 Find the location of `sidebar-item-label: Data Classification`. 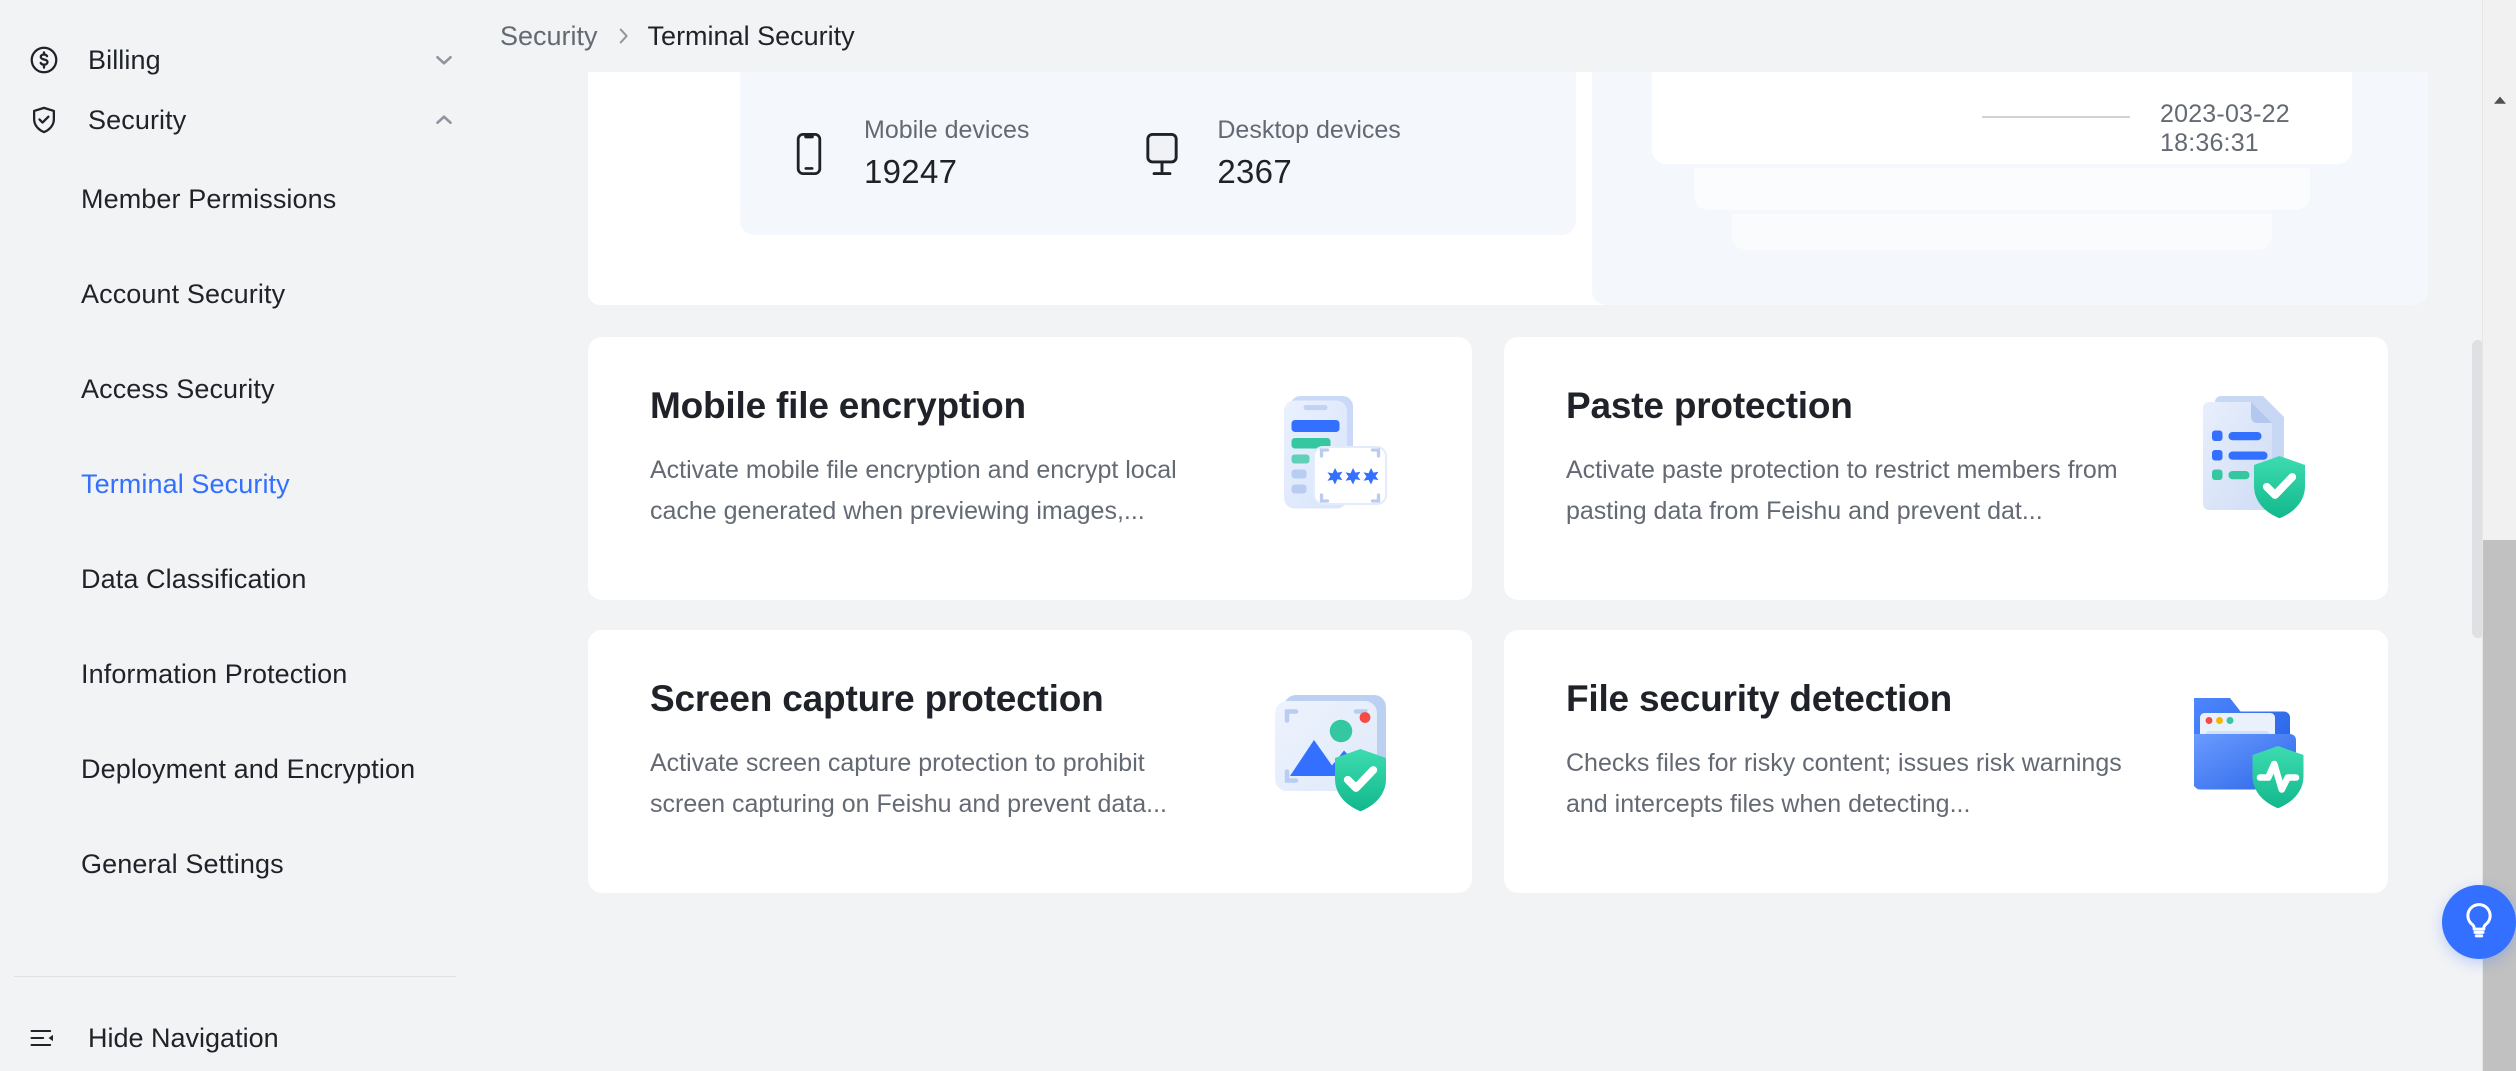

sidebar-item-label: Data Classification is located at coordinates (194, 579).